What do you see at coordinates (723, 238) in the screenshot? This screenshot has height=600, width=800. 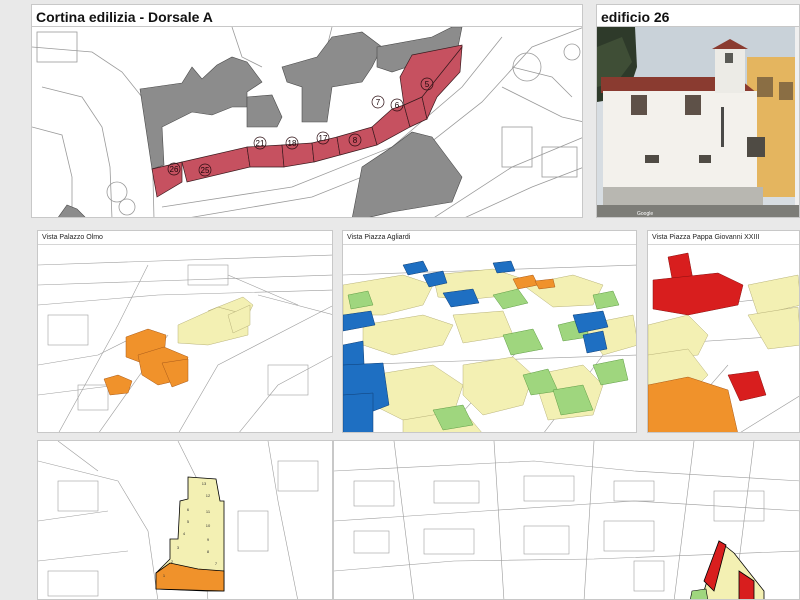 I see `view-papa-title: Vista Piazza Pappa Giovanni XXIII` at bounding box center [723, 238].